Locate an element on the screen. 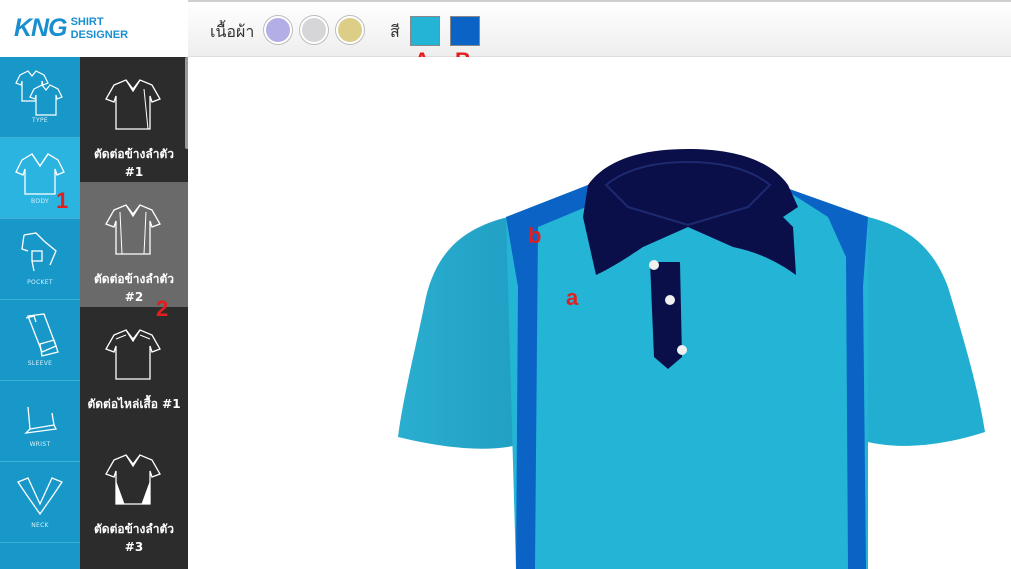  marker-b: b is located at coordinates (534, 235).